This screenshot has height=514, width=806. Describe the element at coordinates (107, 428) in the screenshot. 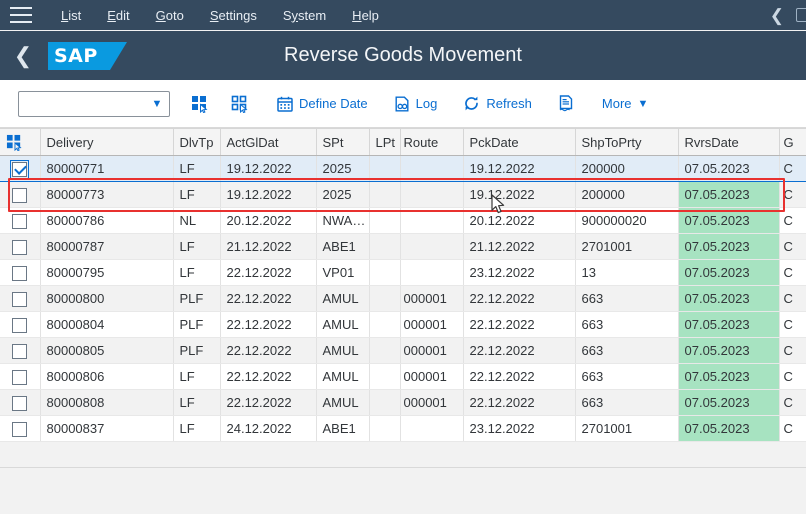

I see `cell-delivery: 80000837` at that location.